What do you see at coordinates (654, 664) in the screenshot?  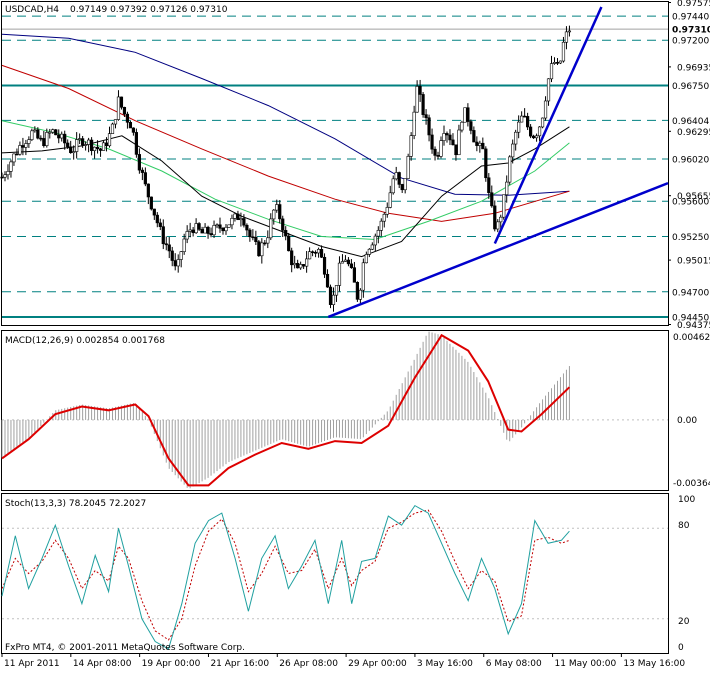 I see `x-tick-label: 13 May 16:00` at bounding box center [654, 664].